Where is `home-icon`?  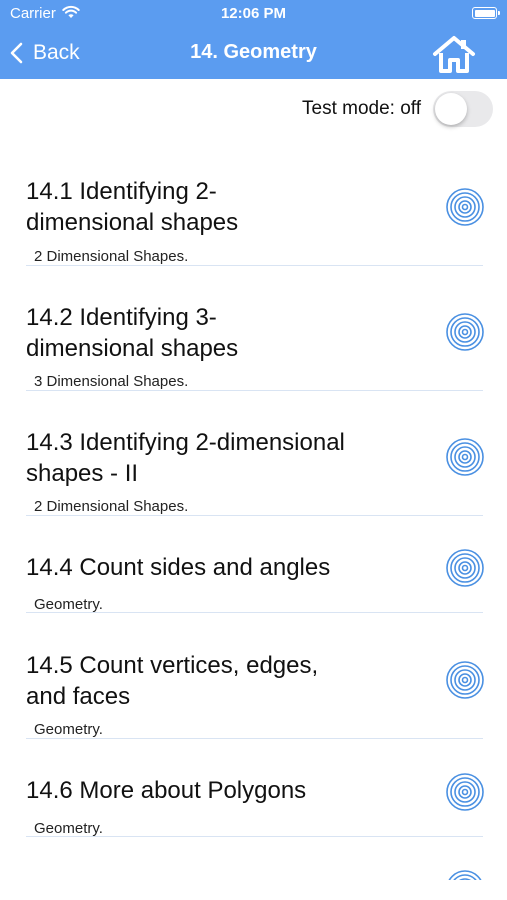 home-icon is located at coordinates (454, 54).